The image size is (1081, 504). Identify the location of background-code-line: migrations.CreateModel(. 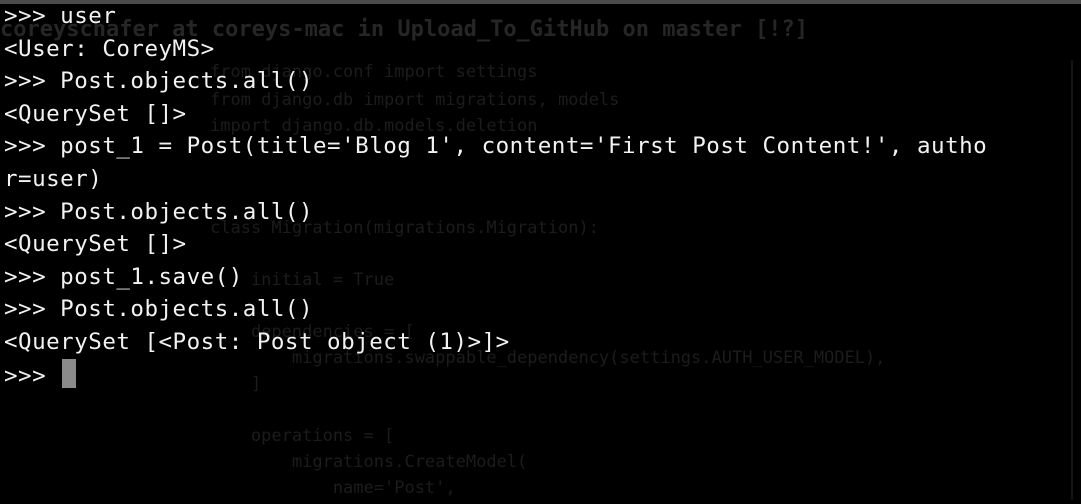
(369, 462).